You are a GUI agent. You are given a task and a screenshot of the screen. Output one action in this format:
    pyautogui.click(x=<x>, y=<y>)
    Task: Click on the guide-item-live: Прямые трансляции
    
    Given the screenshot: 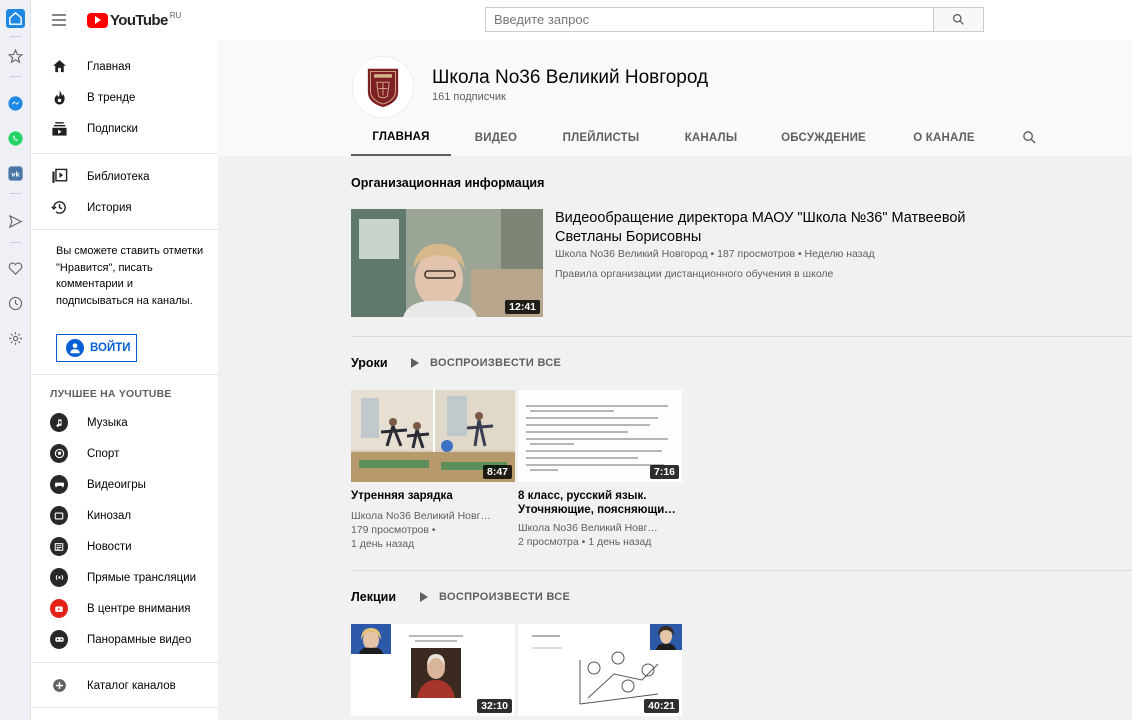 What is the action you would take?
    pyautogui.click(x=124, y=577)
    